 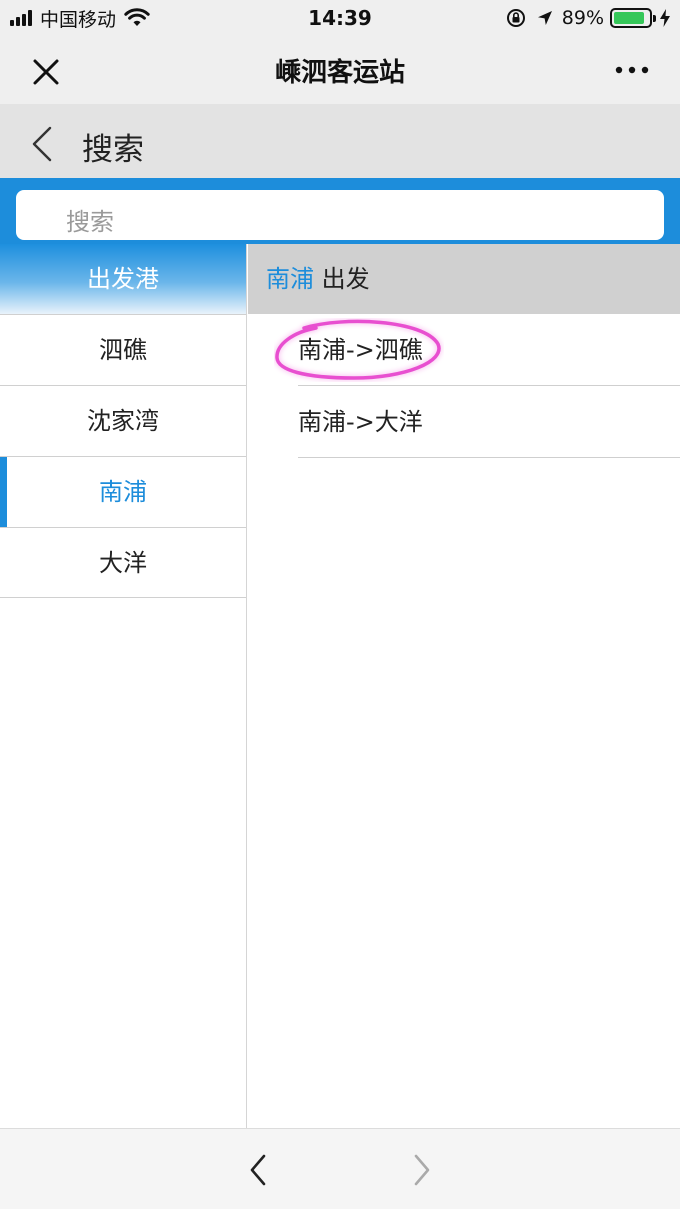 I want to click on route-header-port: 南浦, so click(x=290, y=279).